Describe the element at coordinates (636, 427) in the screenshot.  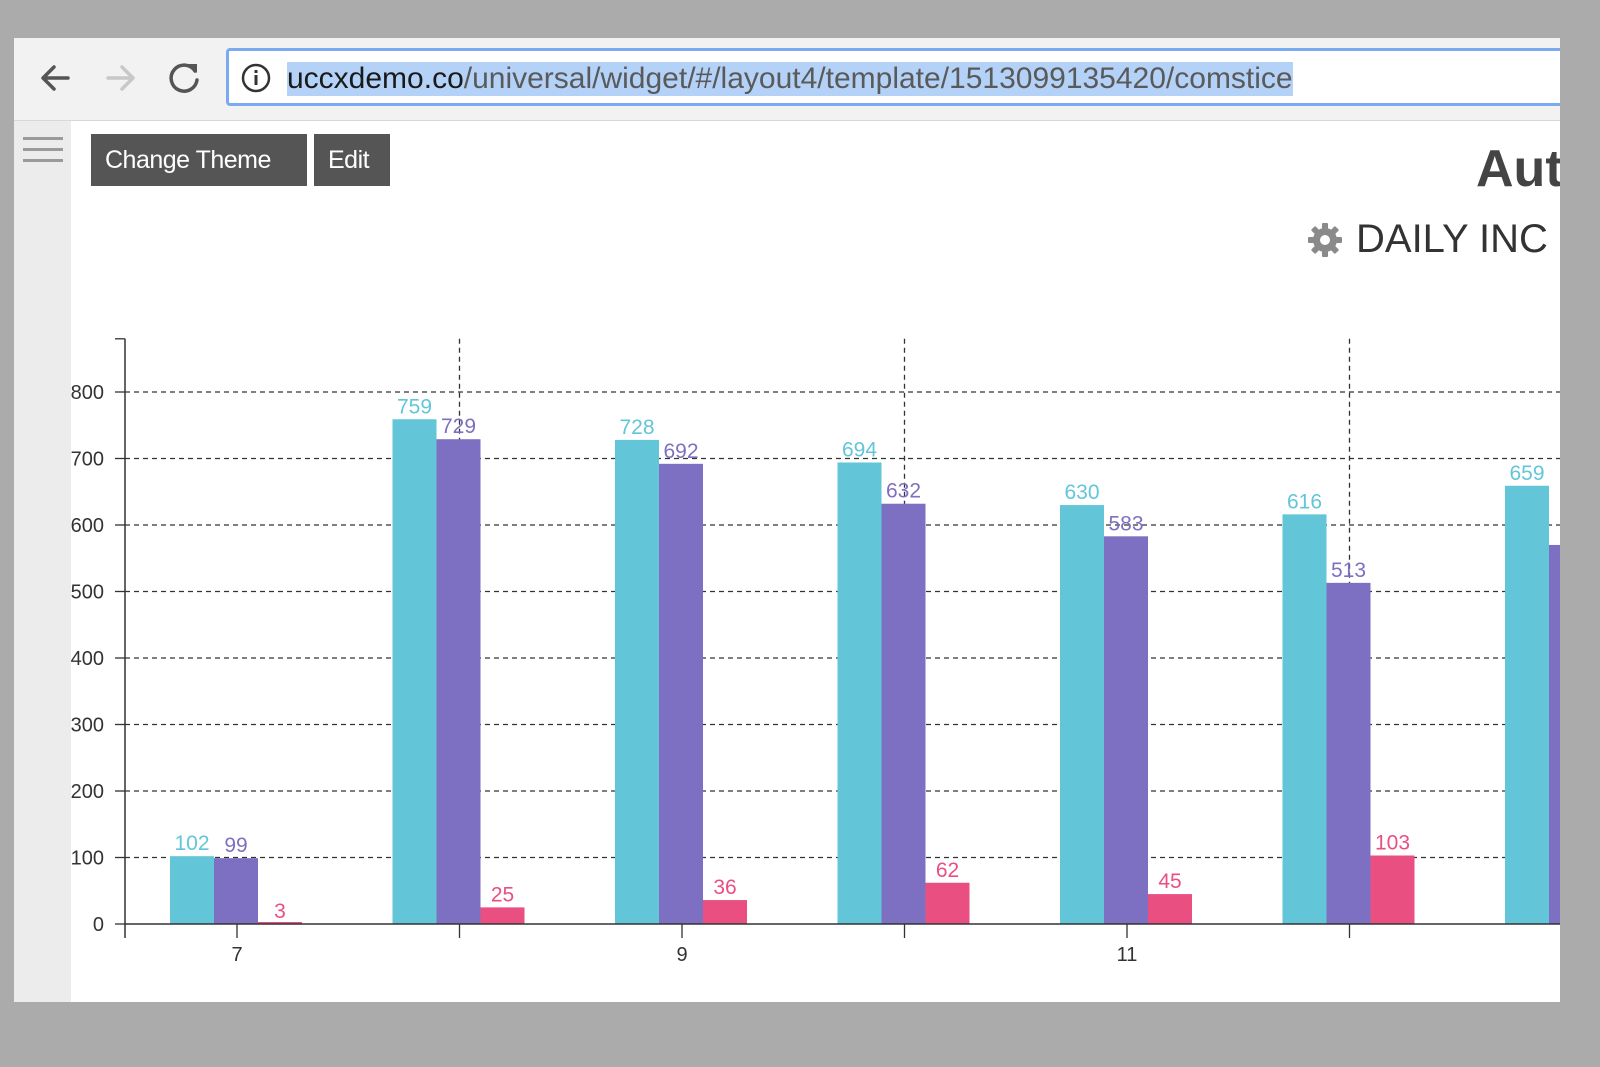
I see `data-label: 728` at that location.